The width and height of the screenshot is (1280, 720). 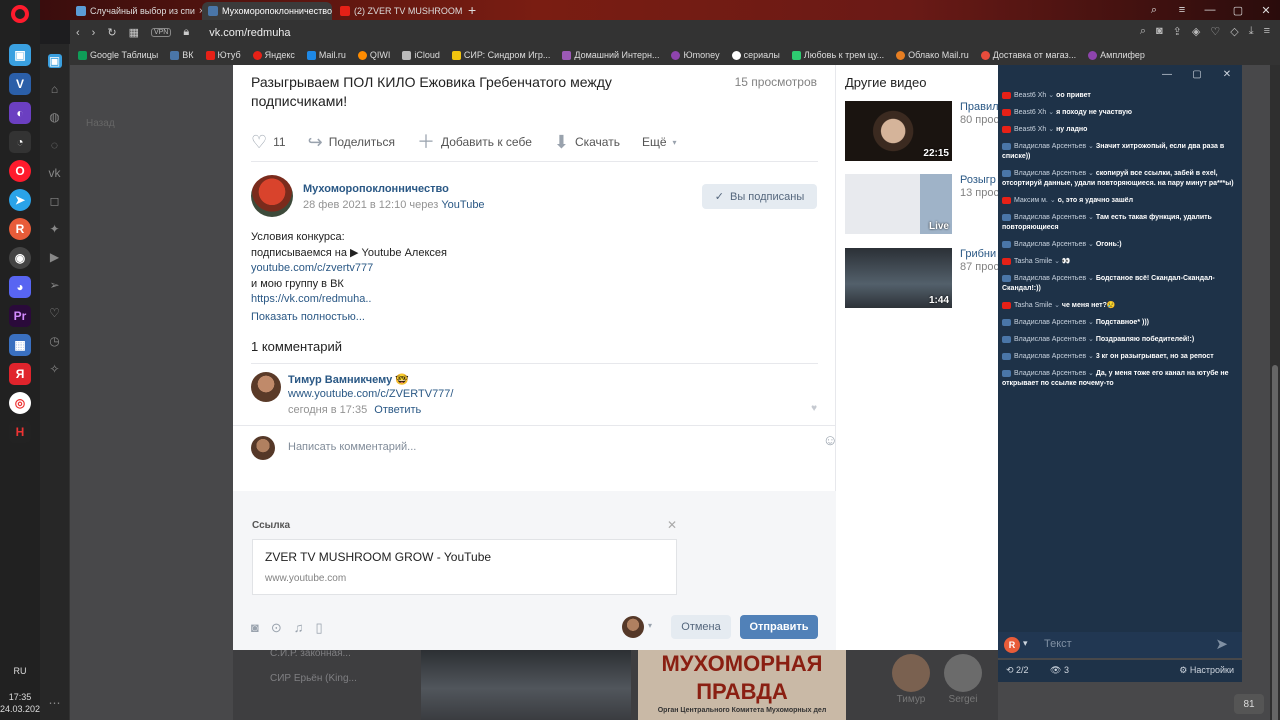 What do you see at coordinates (980, 180) in the screenshot?
I see `video-name: Розыгр ежовик` at bounding box center [980, 180].